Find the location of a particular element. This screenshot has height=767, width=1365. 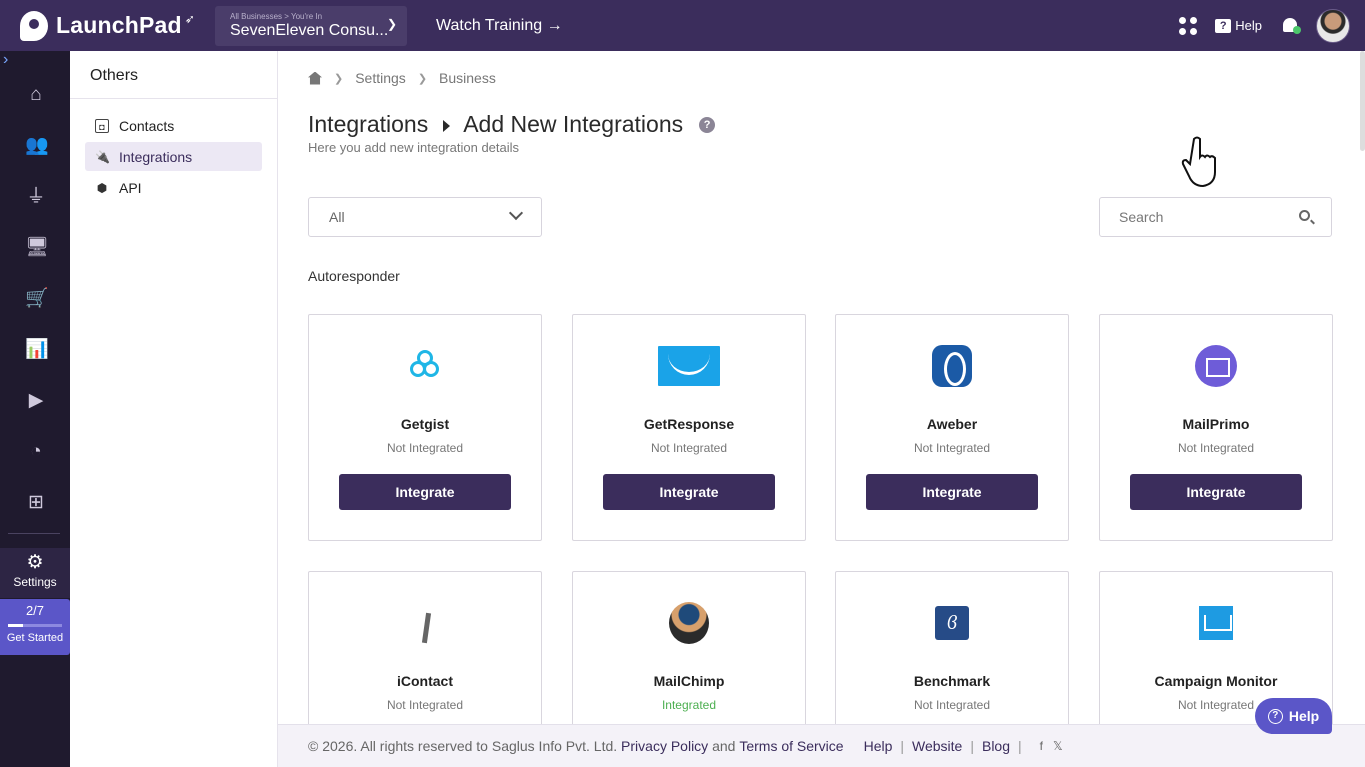

search-input is located at coordinates (1190, 217).